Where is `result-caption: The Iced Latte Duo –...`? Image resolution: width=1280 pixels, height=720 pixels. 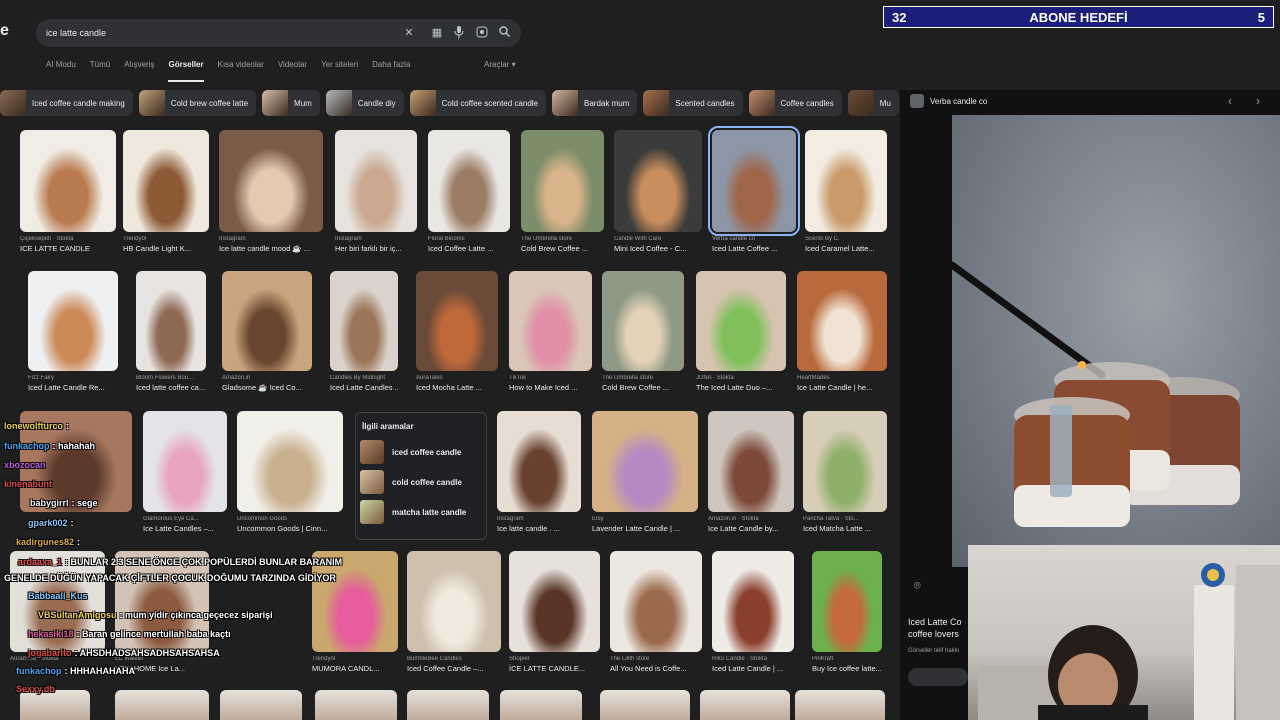
result-caption: The Iced Latte Duo –... is located at coordinates (741, 387).